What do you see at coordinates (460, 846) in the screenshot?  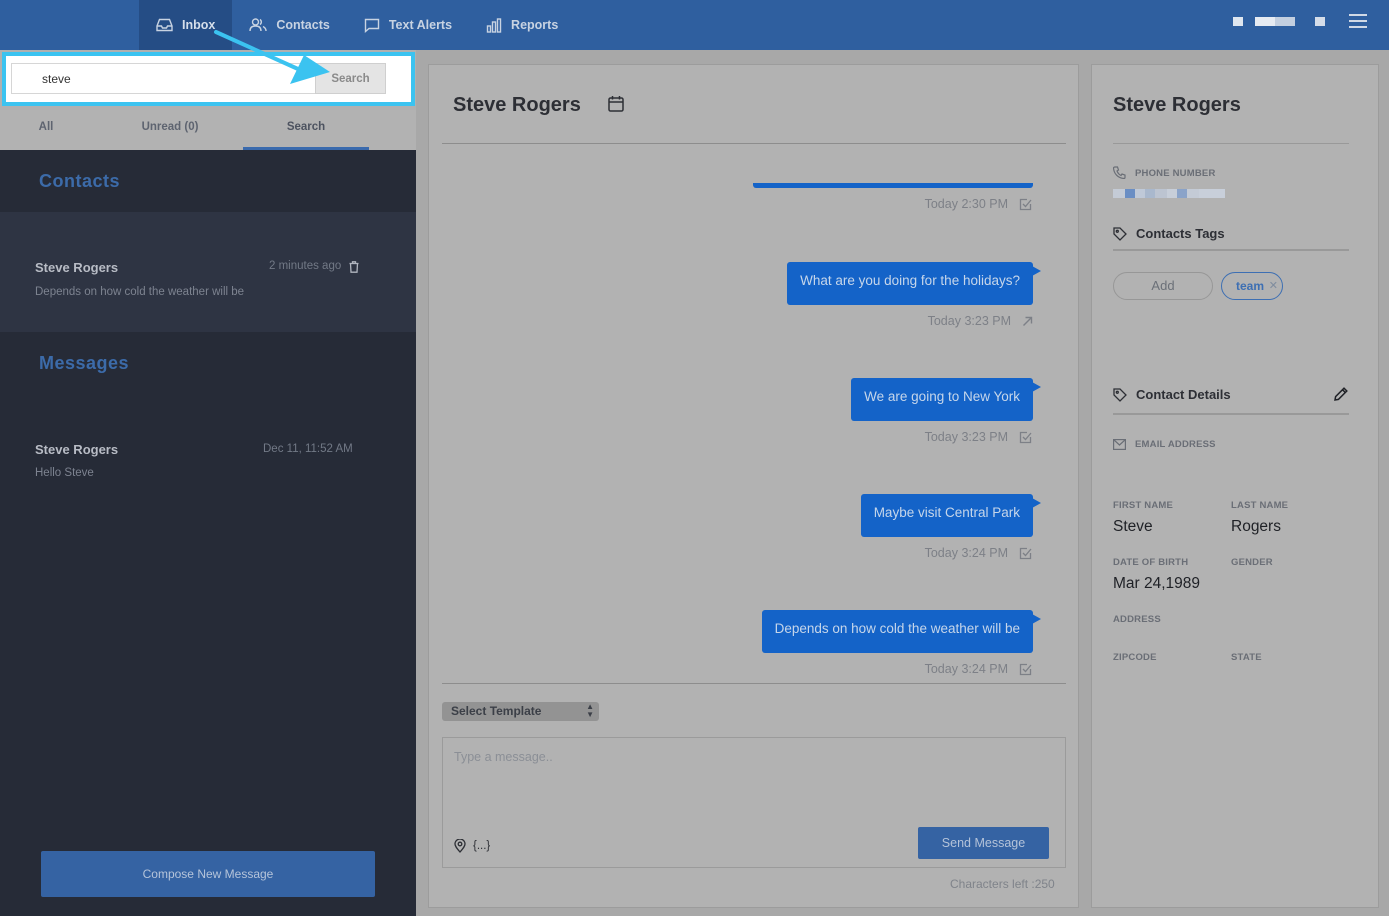 I see `location-pin-icon` at bounding box center [460, 846].